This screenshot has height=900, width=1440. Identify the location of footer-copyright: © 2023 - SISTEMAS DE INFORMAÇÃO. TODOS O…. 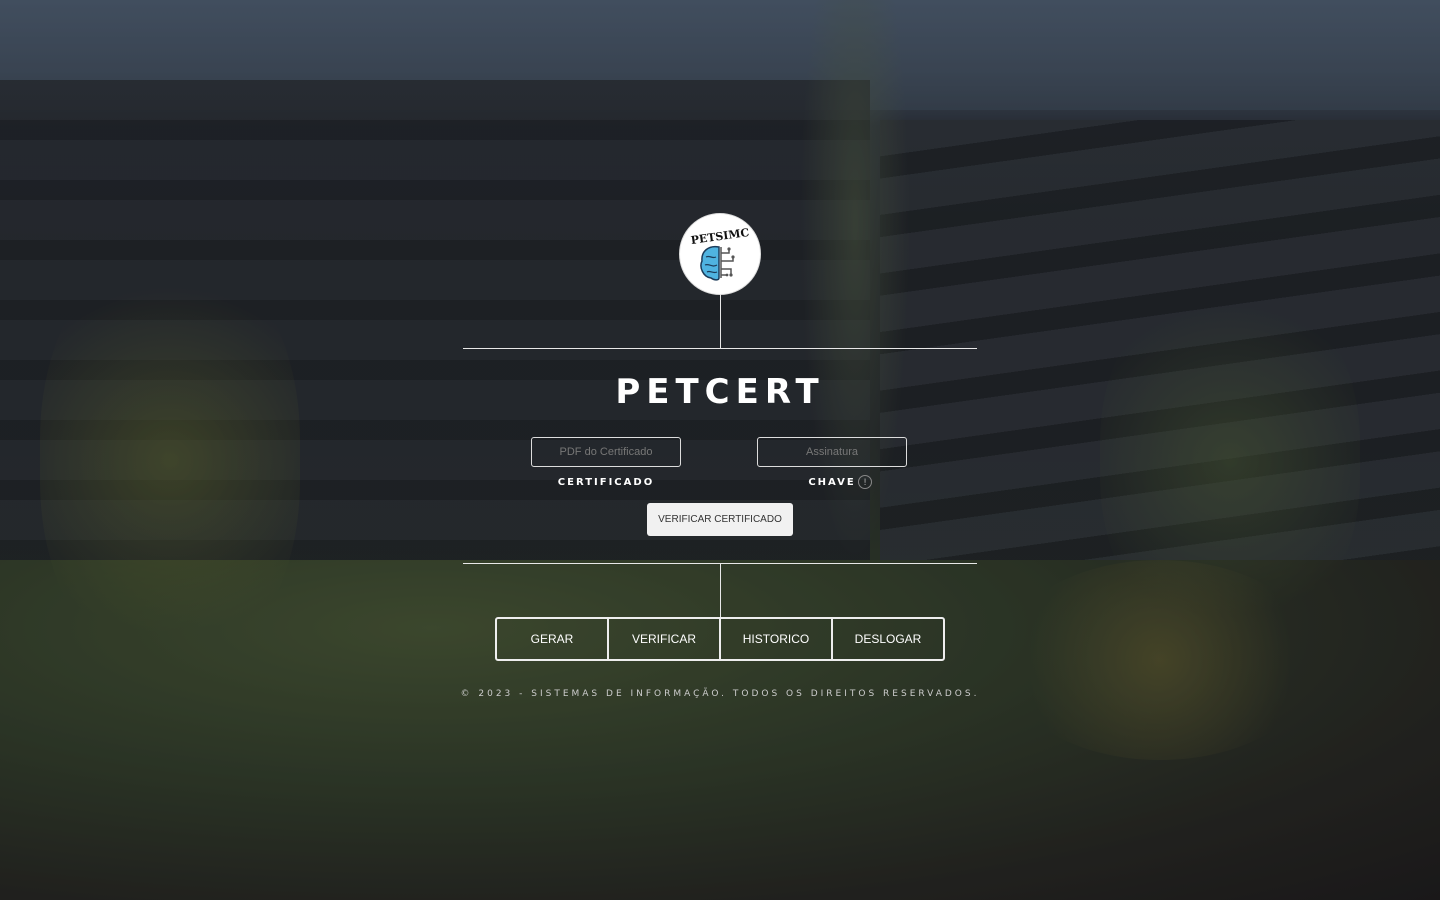
(720, 694).